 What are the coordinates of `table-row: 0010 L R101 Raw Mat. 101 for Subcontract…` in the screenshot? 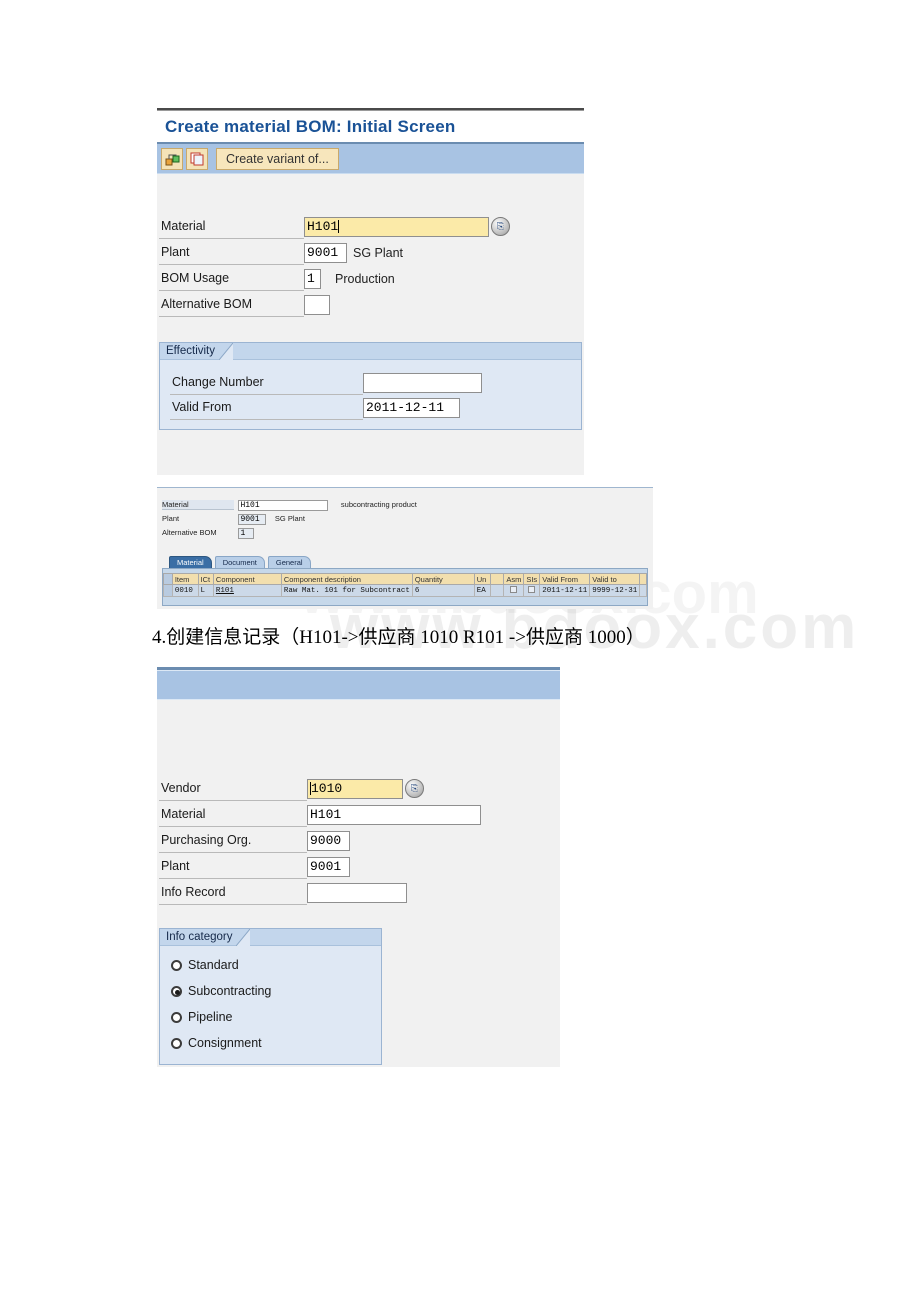 It's located at (405, 590).